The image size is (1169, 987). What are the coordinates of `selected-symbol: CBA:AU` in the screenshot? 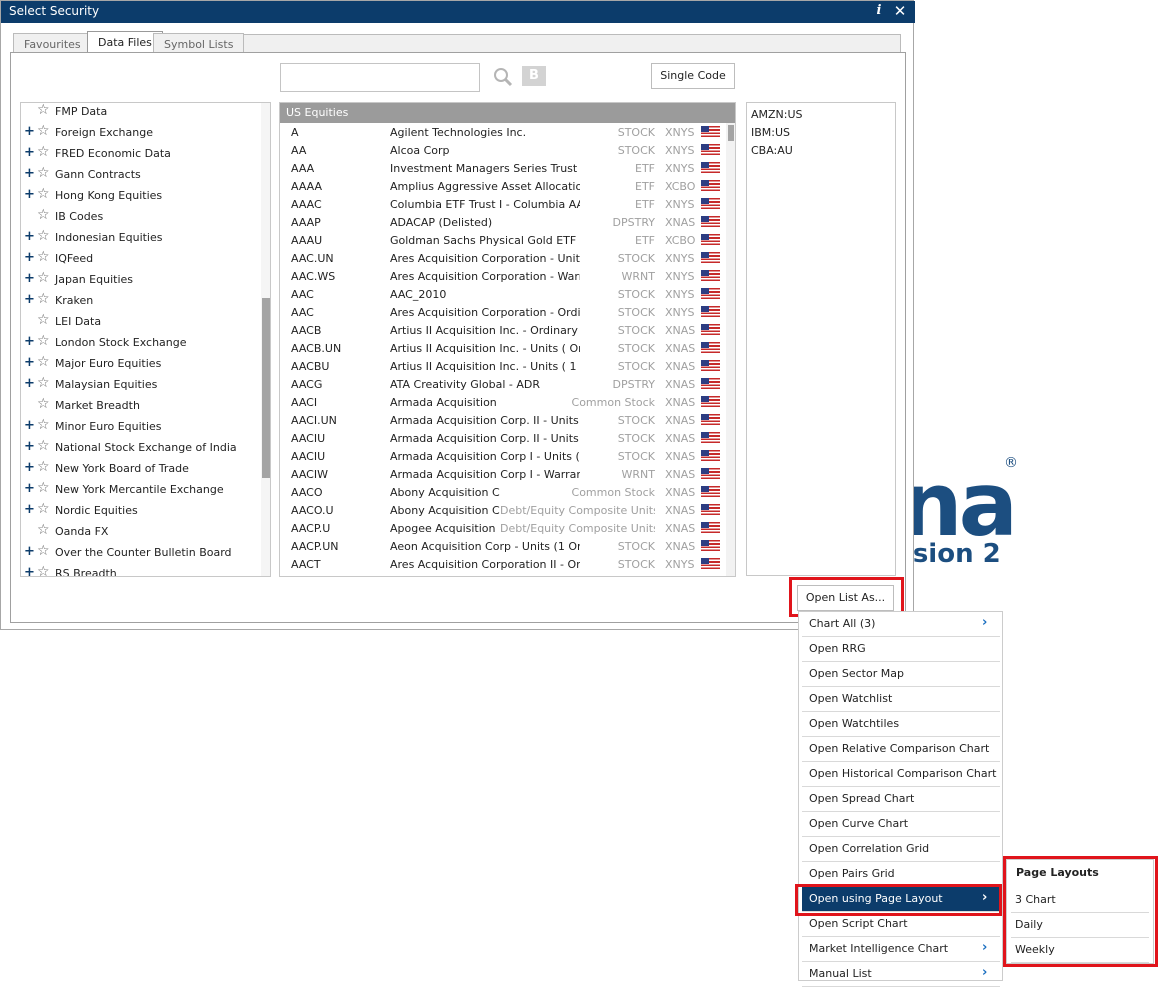 It's located at (772, 150).